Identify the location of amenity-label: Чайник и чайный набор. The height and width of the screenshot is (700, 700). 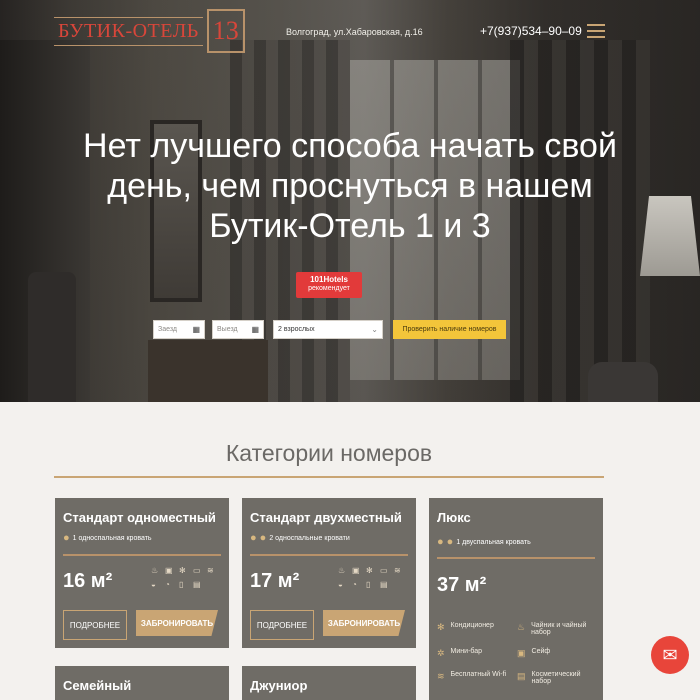
(559, 629).